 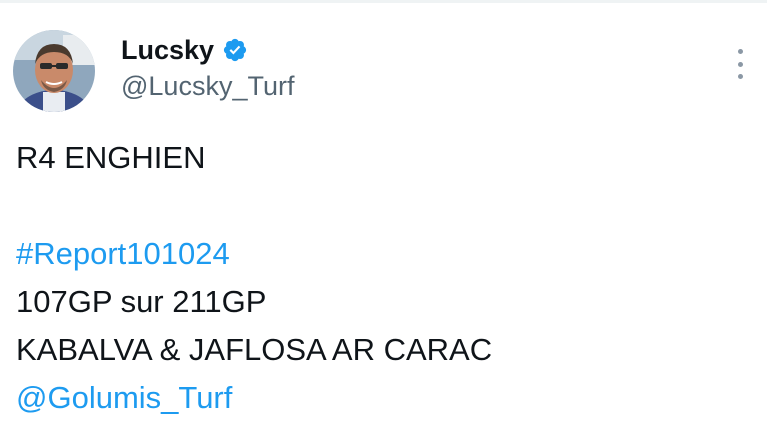 What do you see at coordinates (235, 50) in the screenshot?
I see `verified-badge-icon` at bounding box center [235, 50].